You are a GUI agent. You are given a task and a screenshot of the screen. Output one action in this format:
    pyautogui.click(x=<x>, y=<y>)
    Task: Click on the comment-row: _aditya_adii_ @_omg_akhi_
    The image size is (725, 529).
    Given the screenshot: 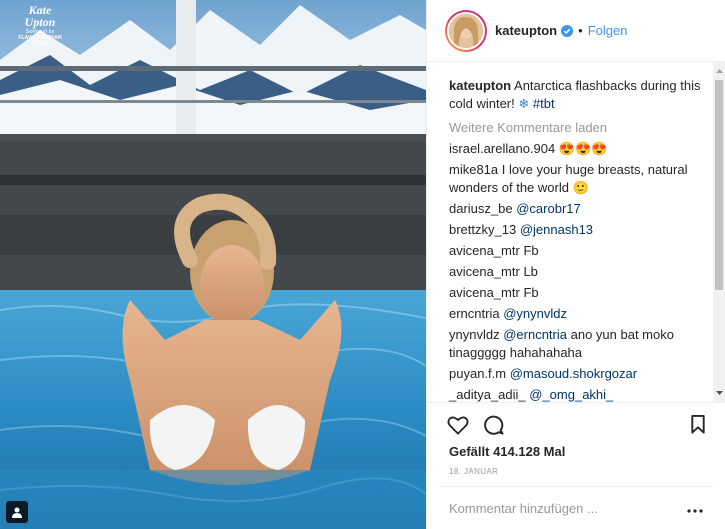 What is the action you would take?
    pyautogui.click(x=576, y=394)
    